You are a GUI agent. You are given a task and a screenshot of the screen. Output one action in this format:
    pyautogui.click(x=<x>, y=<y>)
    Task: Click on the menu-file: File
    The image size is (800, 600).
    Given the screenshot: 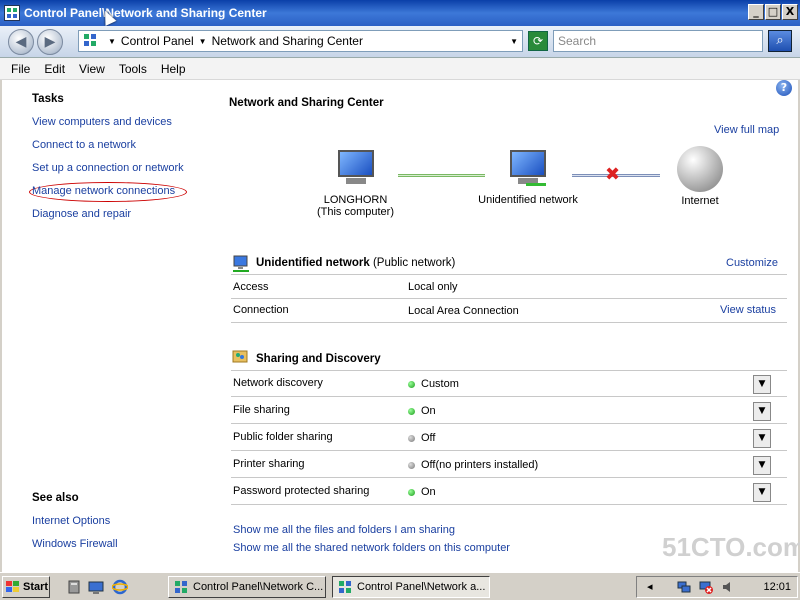 What is the action you would take?
    pyautogui.click(x=18, y=69)
    